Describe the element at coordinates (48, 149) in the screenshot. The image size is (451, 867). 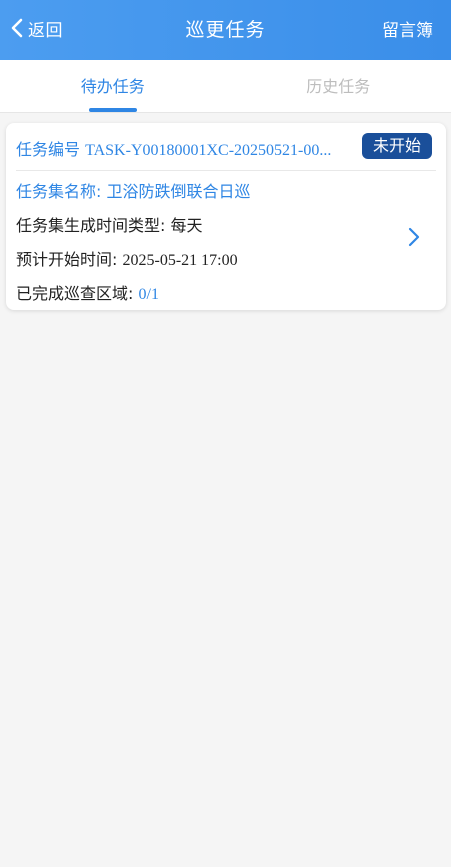
I see `task-number-label: 任务编号` at that location.